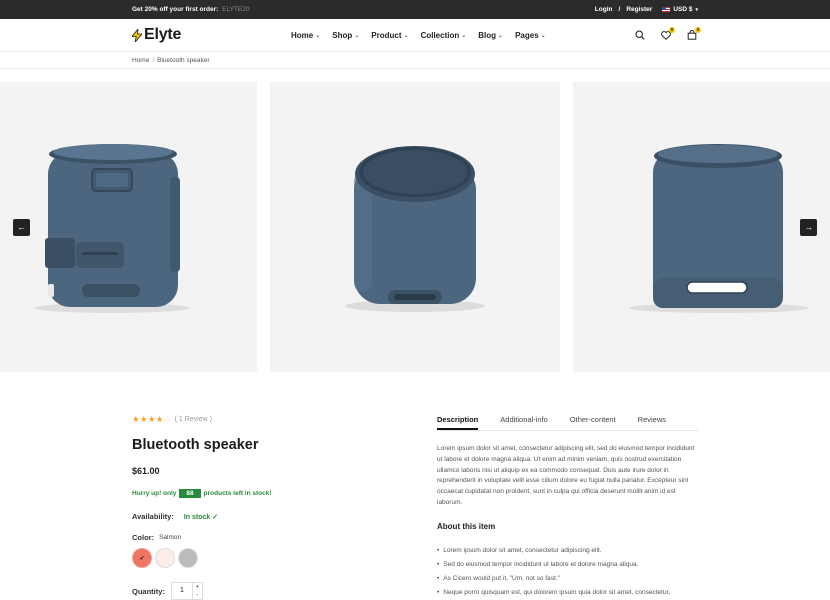  Describe the element at coordinates (188, 558) in the screenshot. I see `swatch-gray` at that location.